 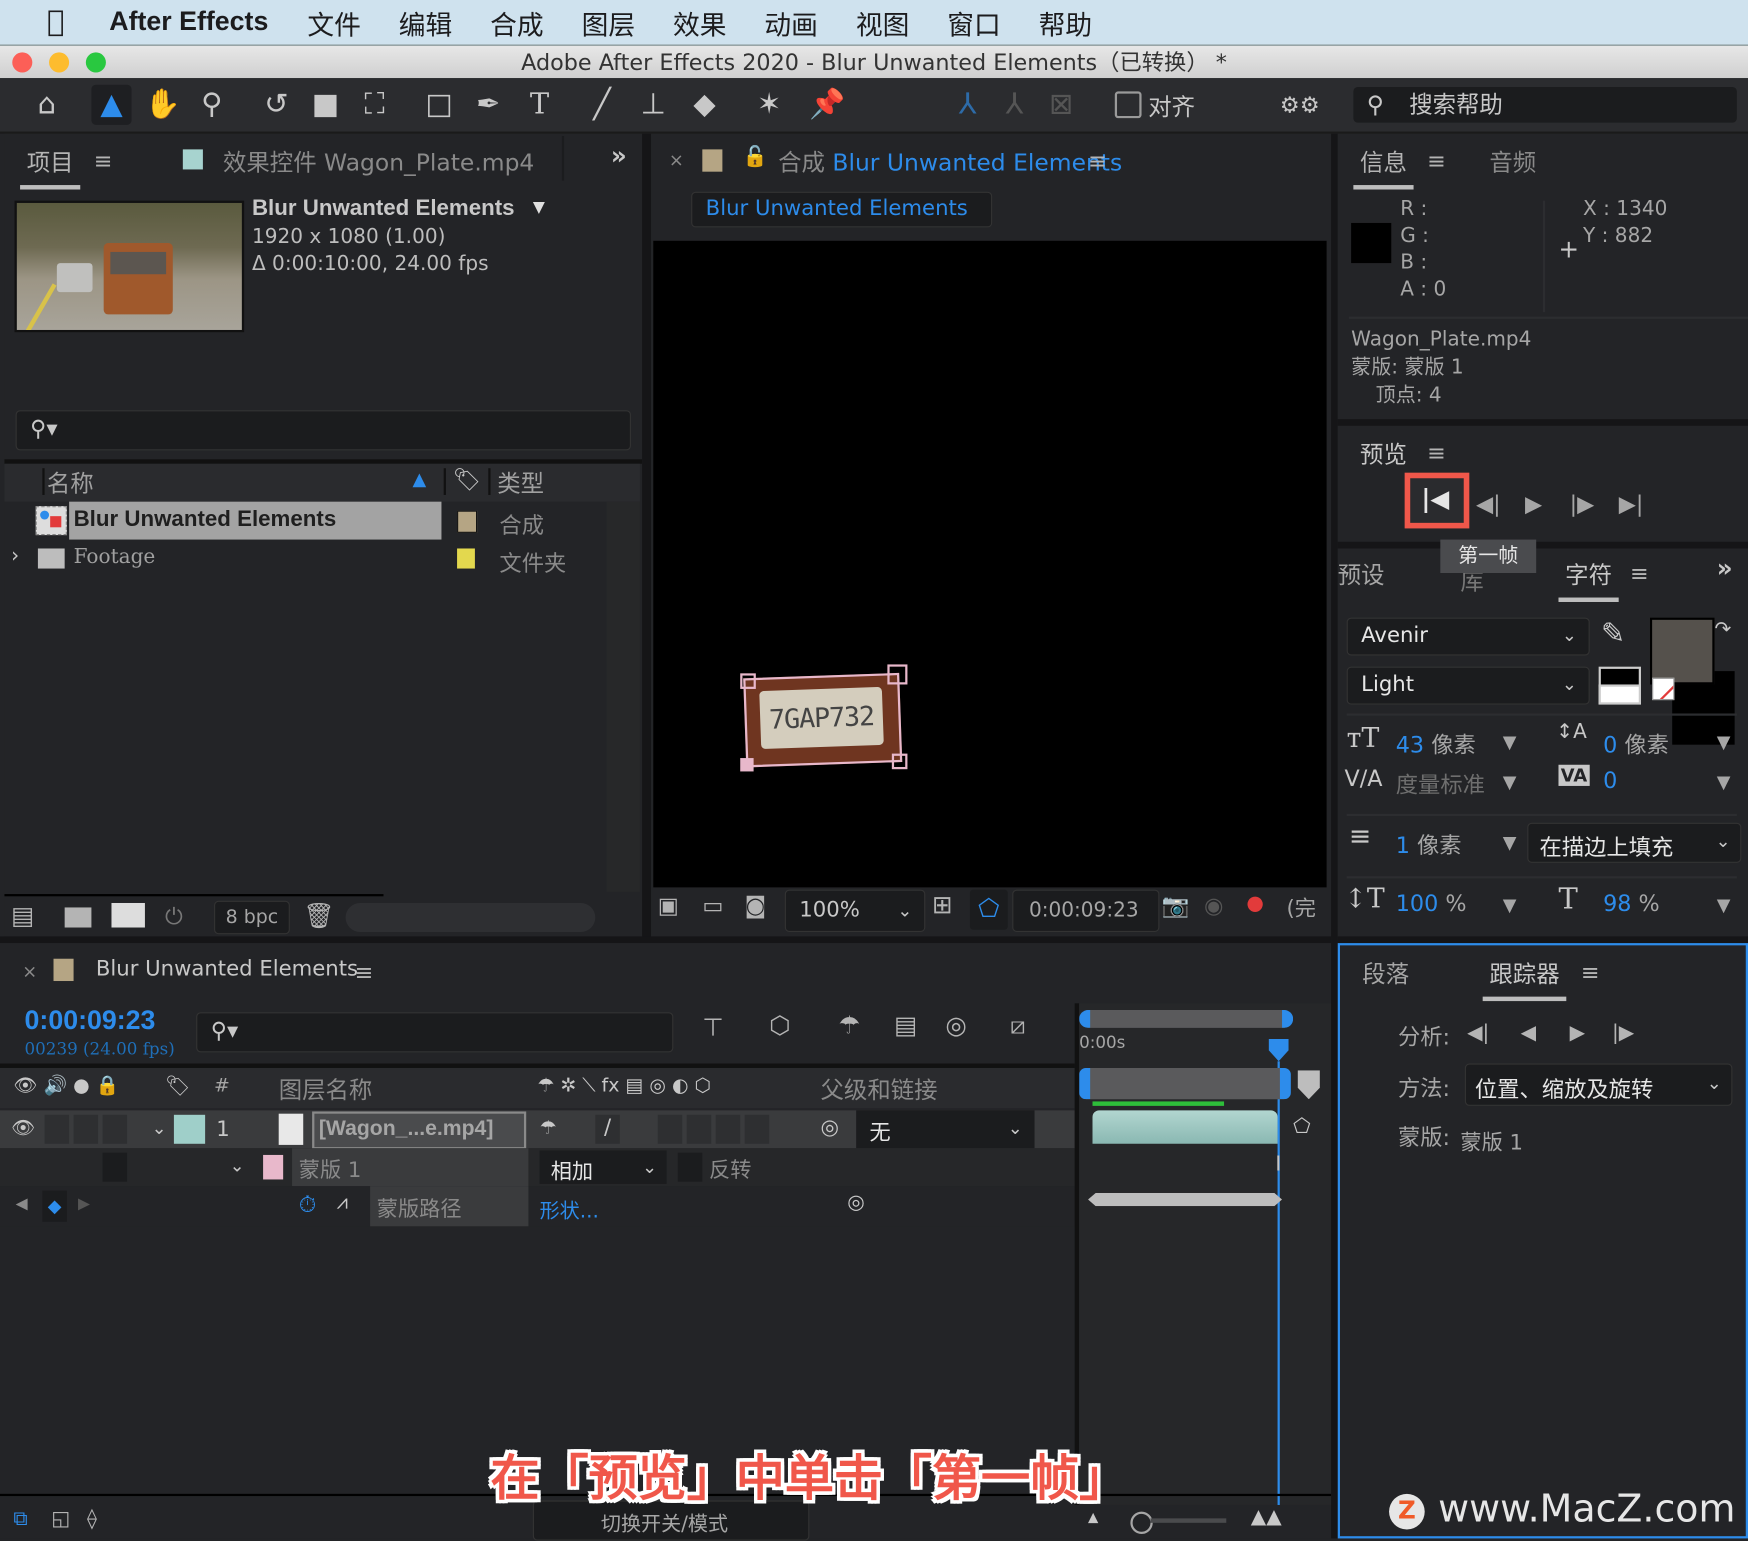 I want to click on lock-icon: 🔓, so click(x=754, y=156).